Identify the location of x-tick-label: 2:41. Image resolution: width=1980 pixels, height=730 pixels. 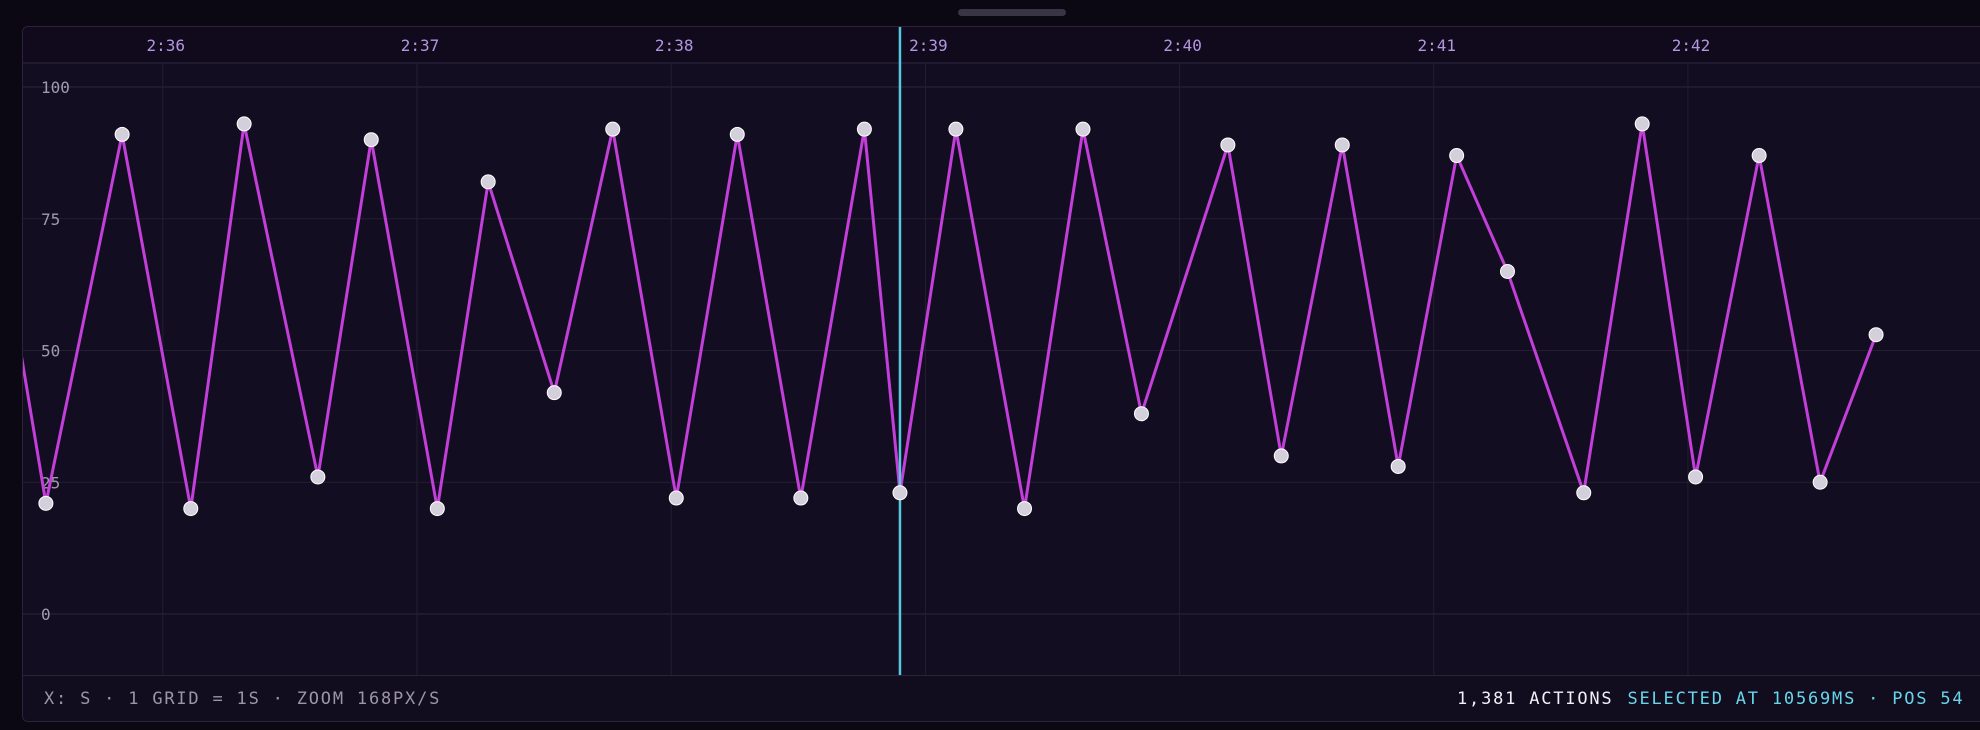
(1437, 45).